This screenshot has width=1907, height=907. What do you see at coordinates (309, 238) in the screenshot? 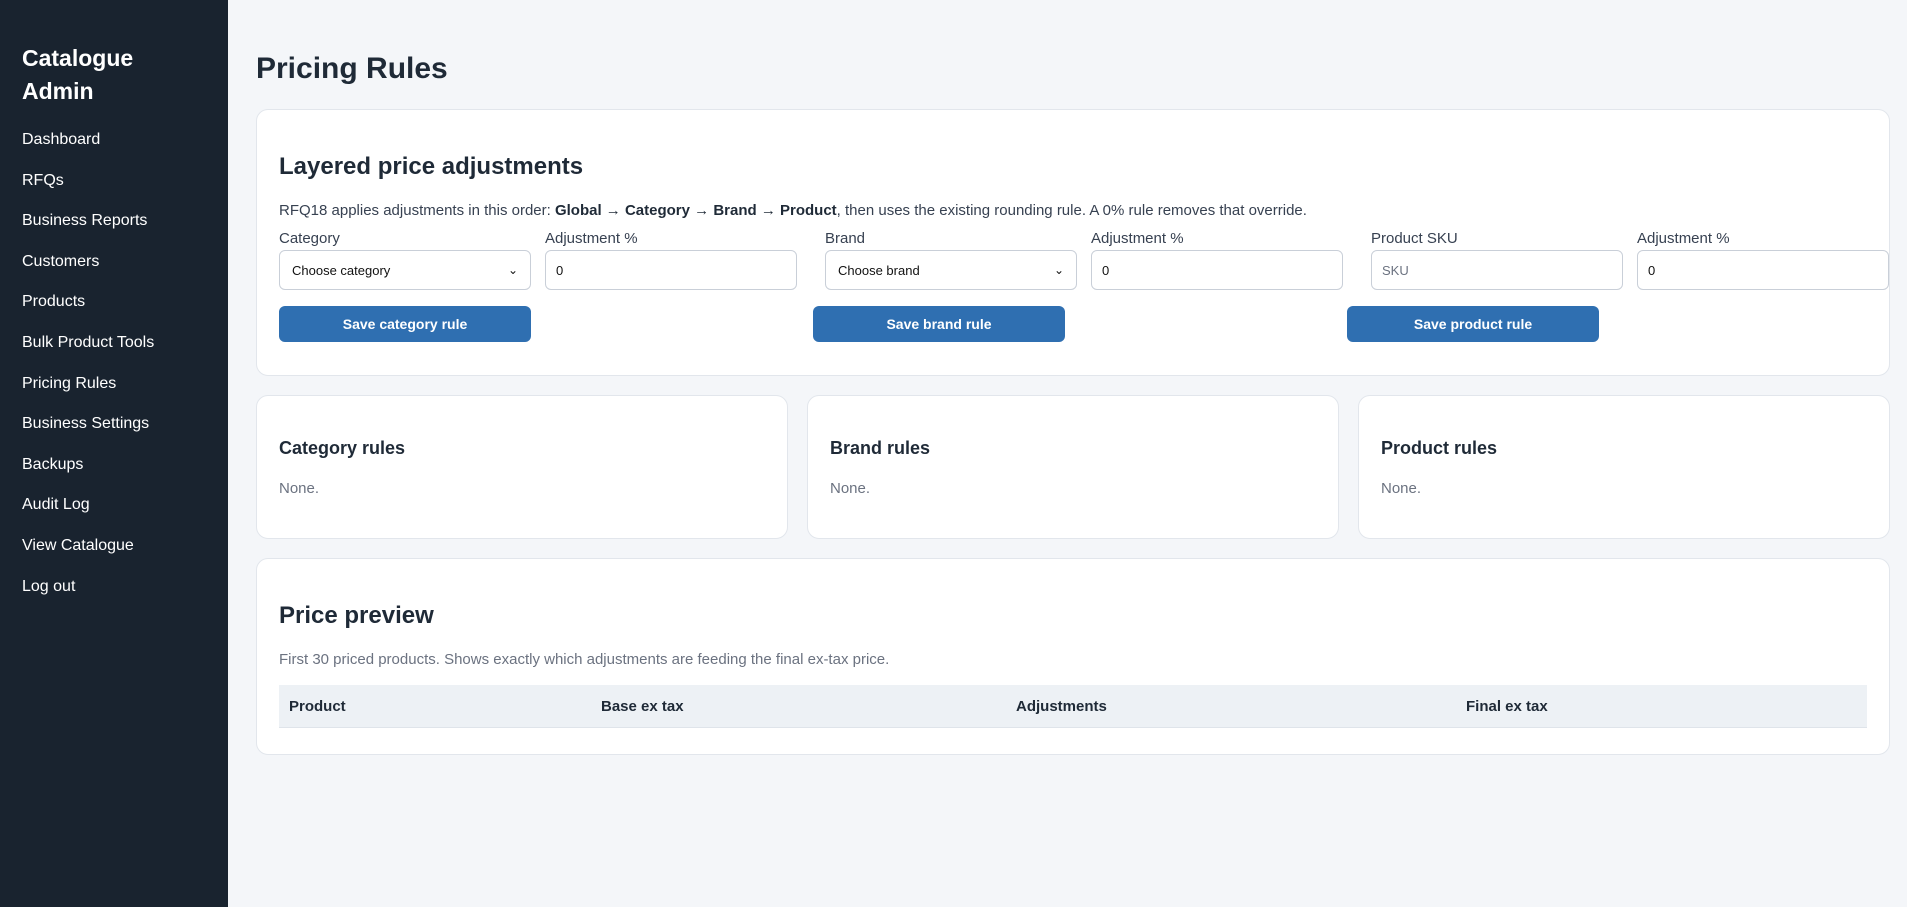
I see `category-label: Category` at bounding box center [309, 238].